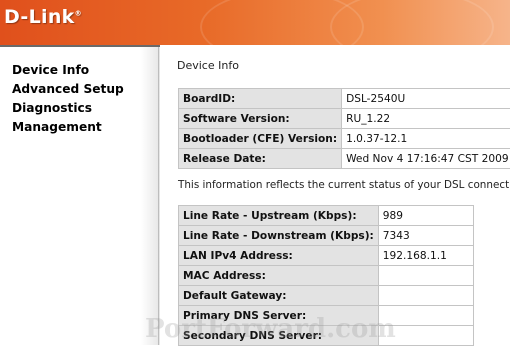 The image size is (510, 346). What do you see at coordinates (425, 256) in the screenshot?
I see `row-value: 192.168.1.1` at bounding box center [425, 256].